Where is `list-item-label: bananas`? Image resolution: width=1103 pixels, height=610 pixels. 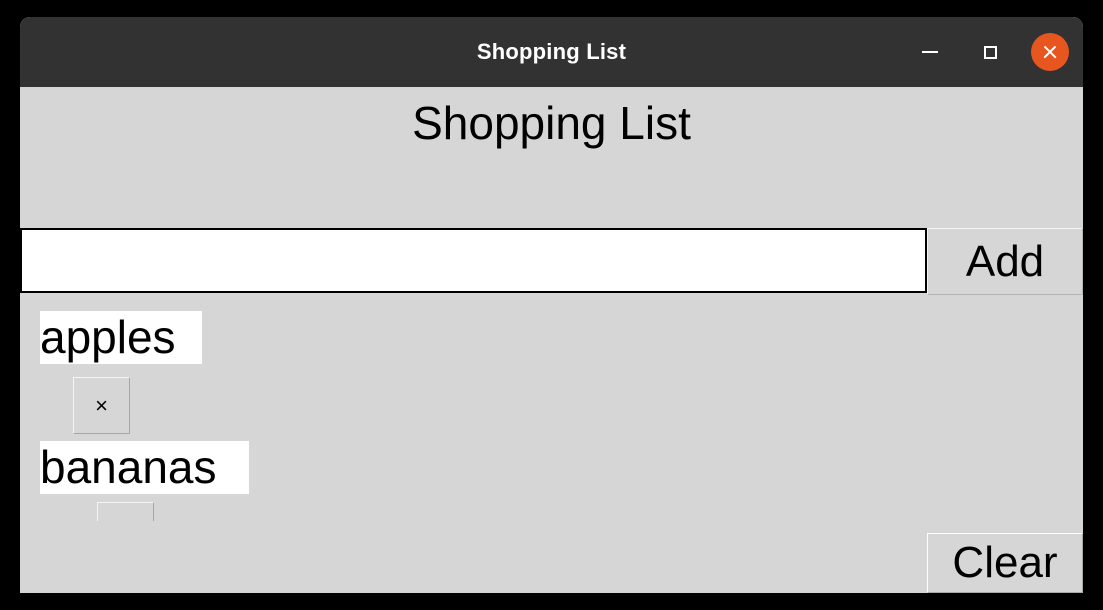
list-item-label: bananas is located at coordinates (144, 467).